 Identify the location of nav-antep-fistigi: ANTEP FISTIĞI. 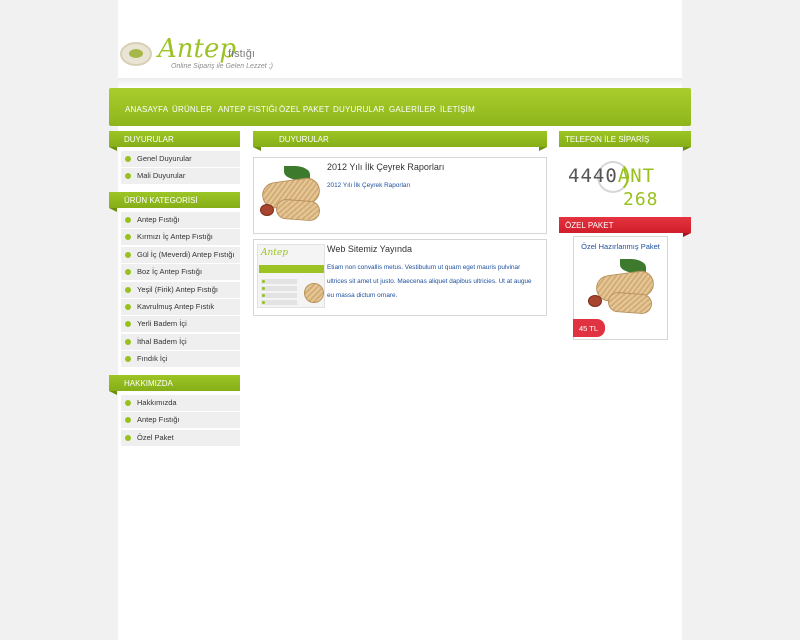
(247, 109).